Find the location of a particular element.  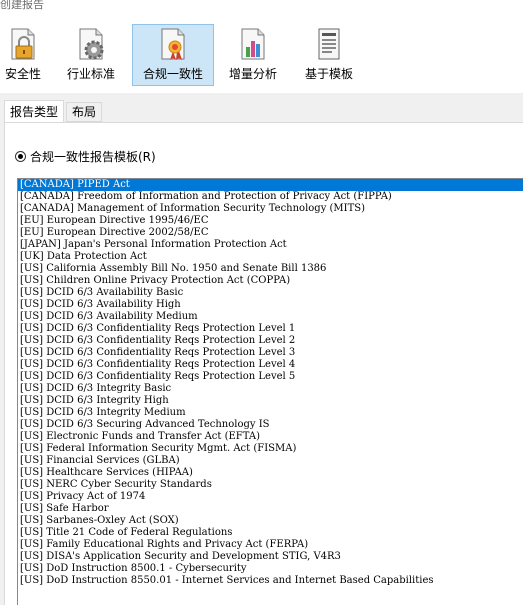

toolbar-compliance-button: 合规一致性 is located at coordinates (173, 55).